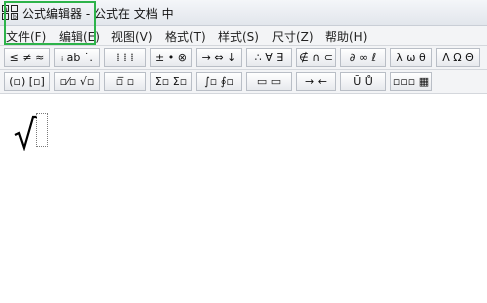  I want to click on greek-uppercase-button: Λ Ω Θ, so click(458, 57).